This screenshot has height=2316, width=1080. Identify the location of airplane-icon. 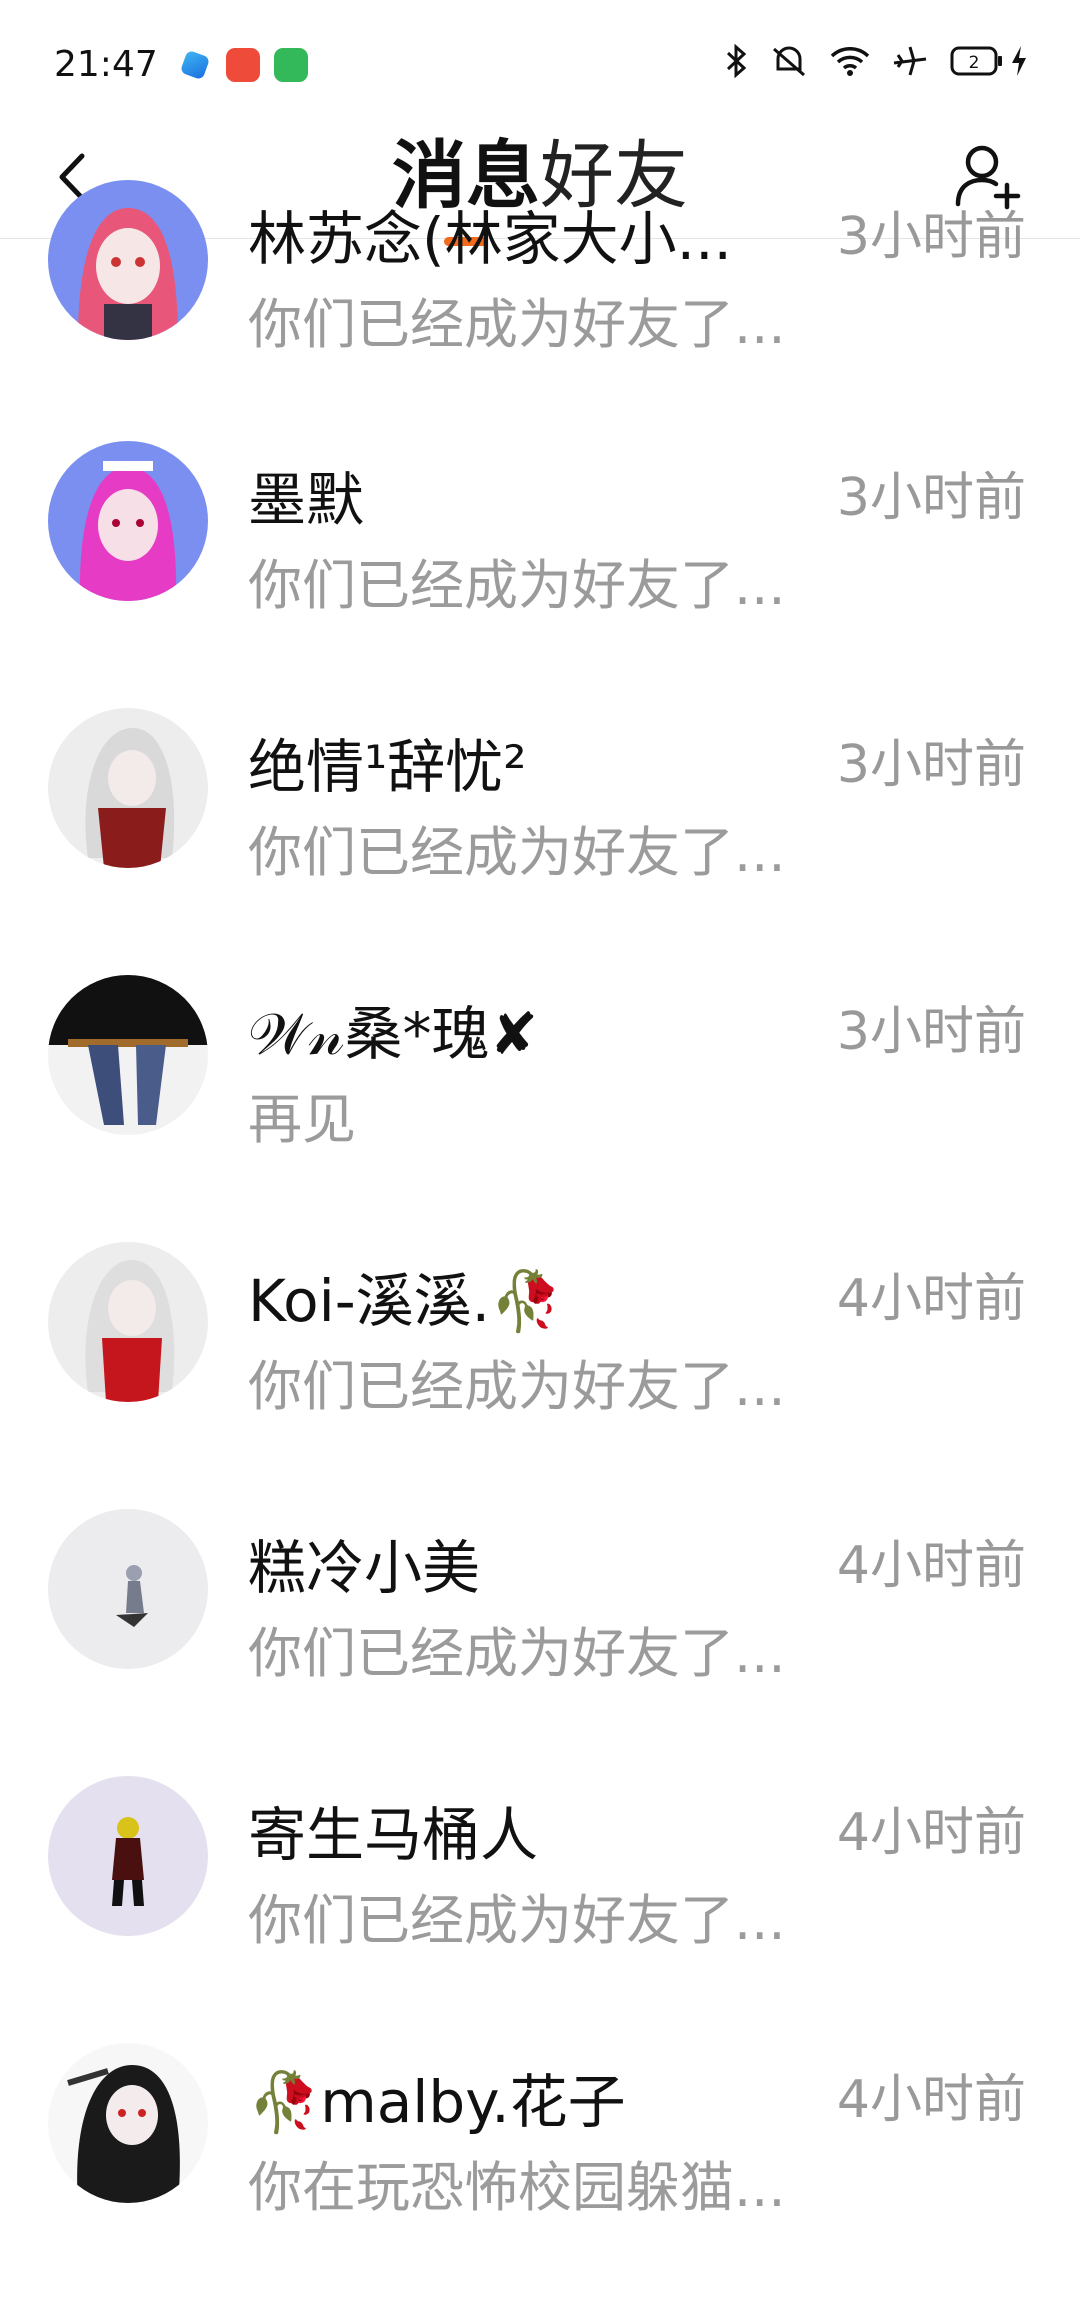
(910, 61).